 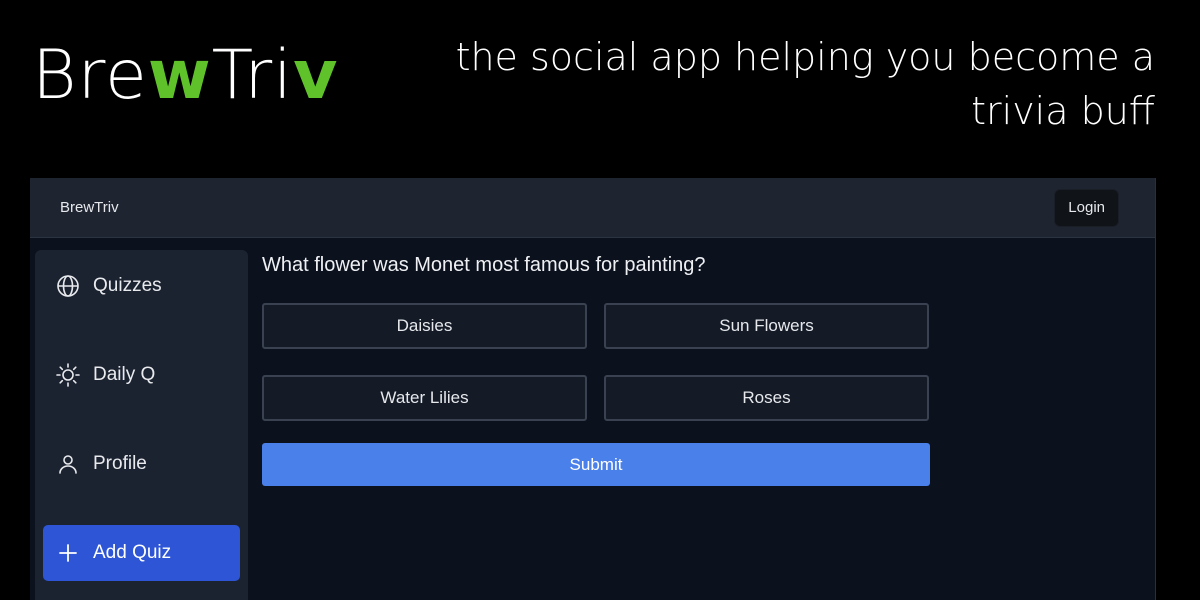 I want to click on sidebar-item-quizzes: Quizzes, so click(x=141, y=286).